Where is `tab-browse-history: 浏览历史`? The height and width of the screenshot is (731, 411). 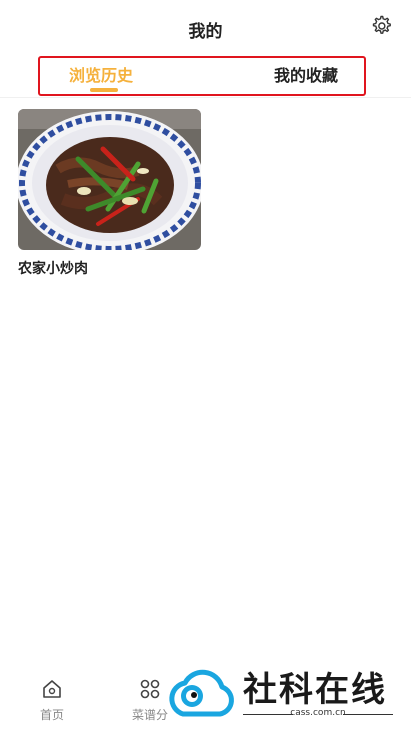
tab-browse-history: 浏览历史 is located at coordinates (101, 74).